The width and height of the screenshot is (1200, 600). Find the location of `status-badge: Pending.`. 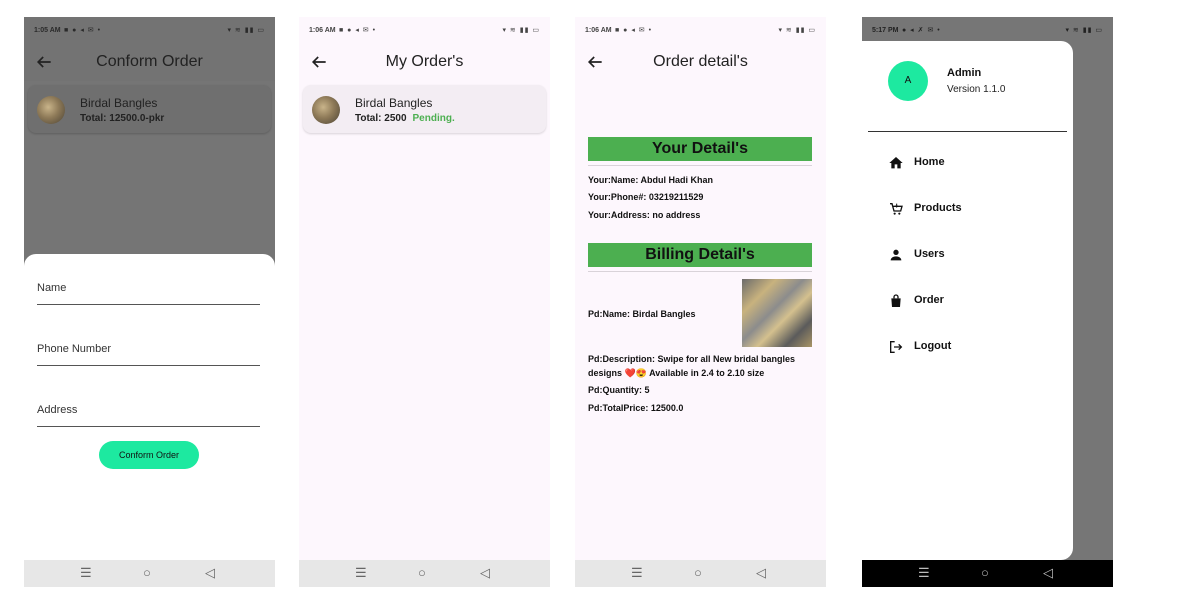

status-badge: Pending. is located at coordinates (433, 118).